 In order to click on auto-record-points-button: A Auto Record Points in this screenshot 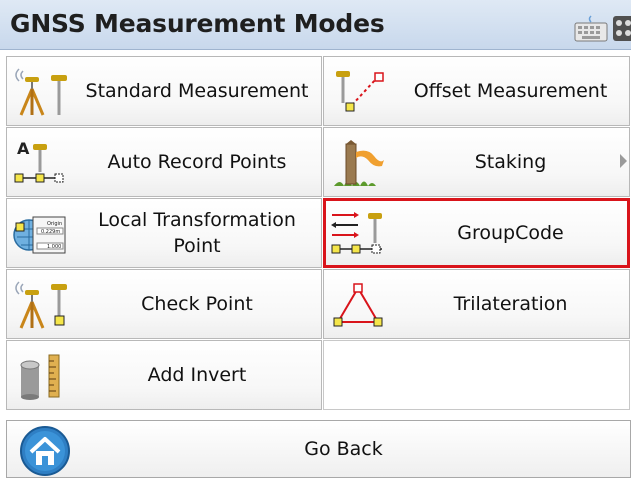, I will do `click(164, 162)`.